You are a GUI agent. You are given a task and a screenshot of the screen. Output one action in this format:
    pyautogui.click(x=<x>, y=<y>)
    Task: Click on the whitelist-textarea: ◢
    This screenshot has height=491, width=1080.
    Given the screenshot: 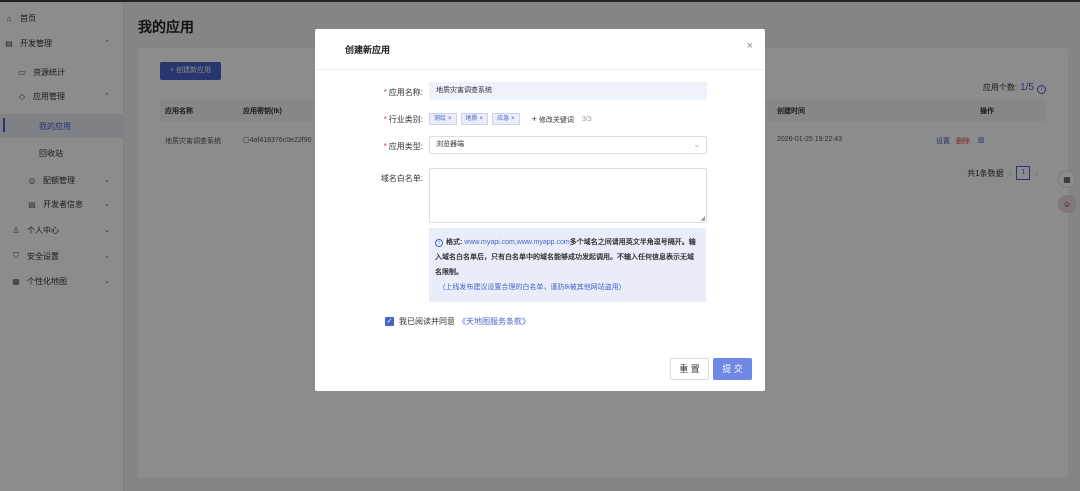 What is the action you would take?
    pyautogui.click(x=568, y=195)
    